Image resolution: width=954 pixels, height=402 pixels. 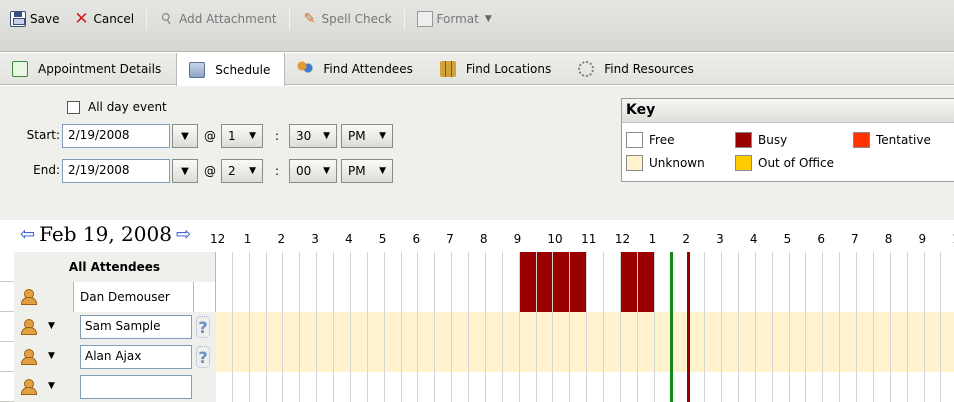 What do you see at coordinates (185, 136) in the screenshot?
I see `start-date-dropdown: ▼` at bounding box center [185, 136].